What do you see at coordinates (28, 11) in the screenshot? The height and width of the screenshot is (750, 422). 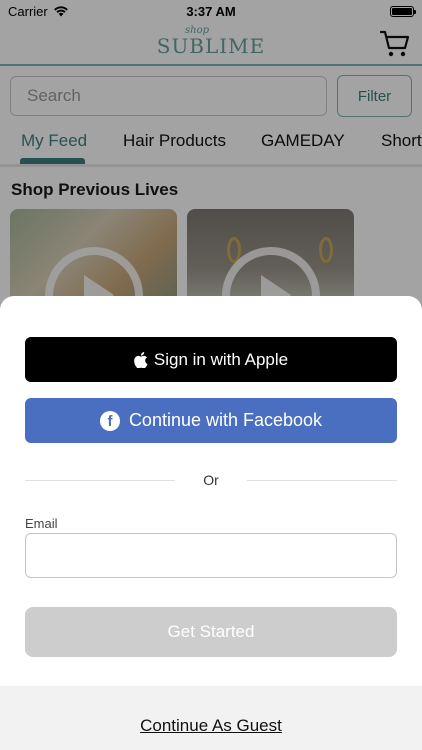 I see `carrier-label: Carrier` at bounding box center [28, 11].